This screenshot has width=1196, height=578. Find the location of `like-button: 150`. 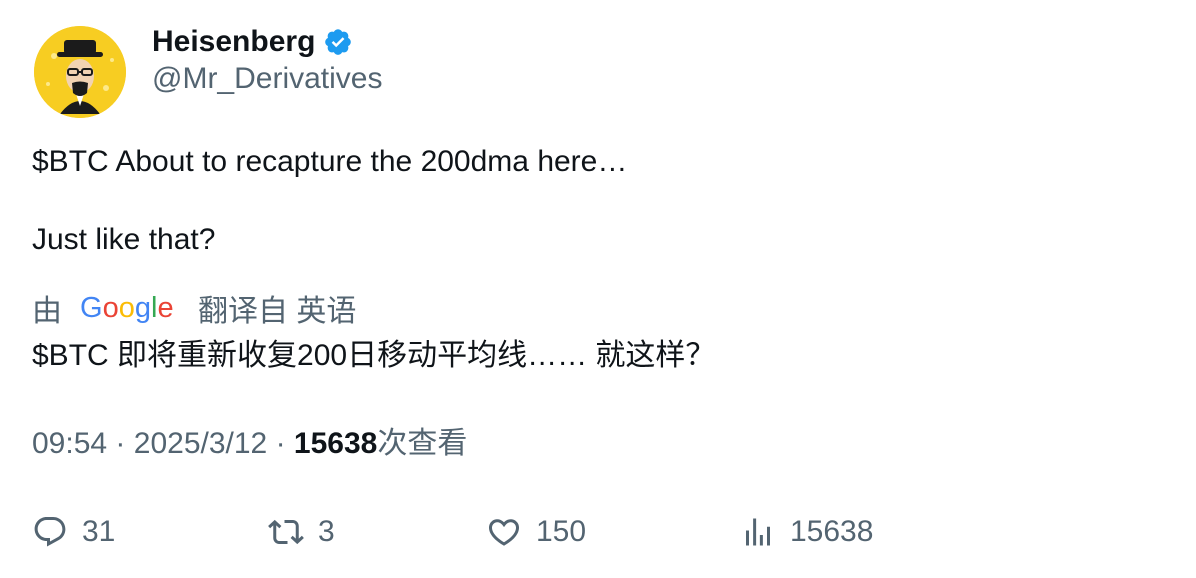

like-button: 150 is located at coordinates (536, 532).